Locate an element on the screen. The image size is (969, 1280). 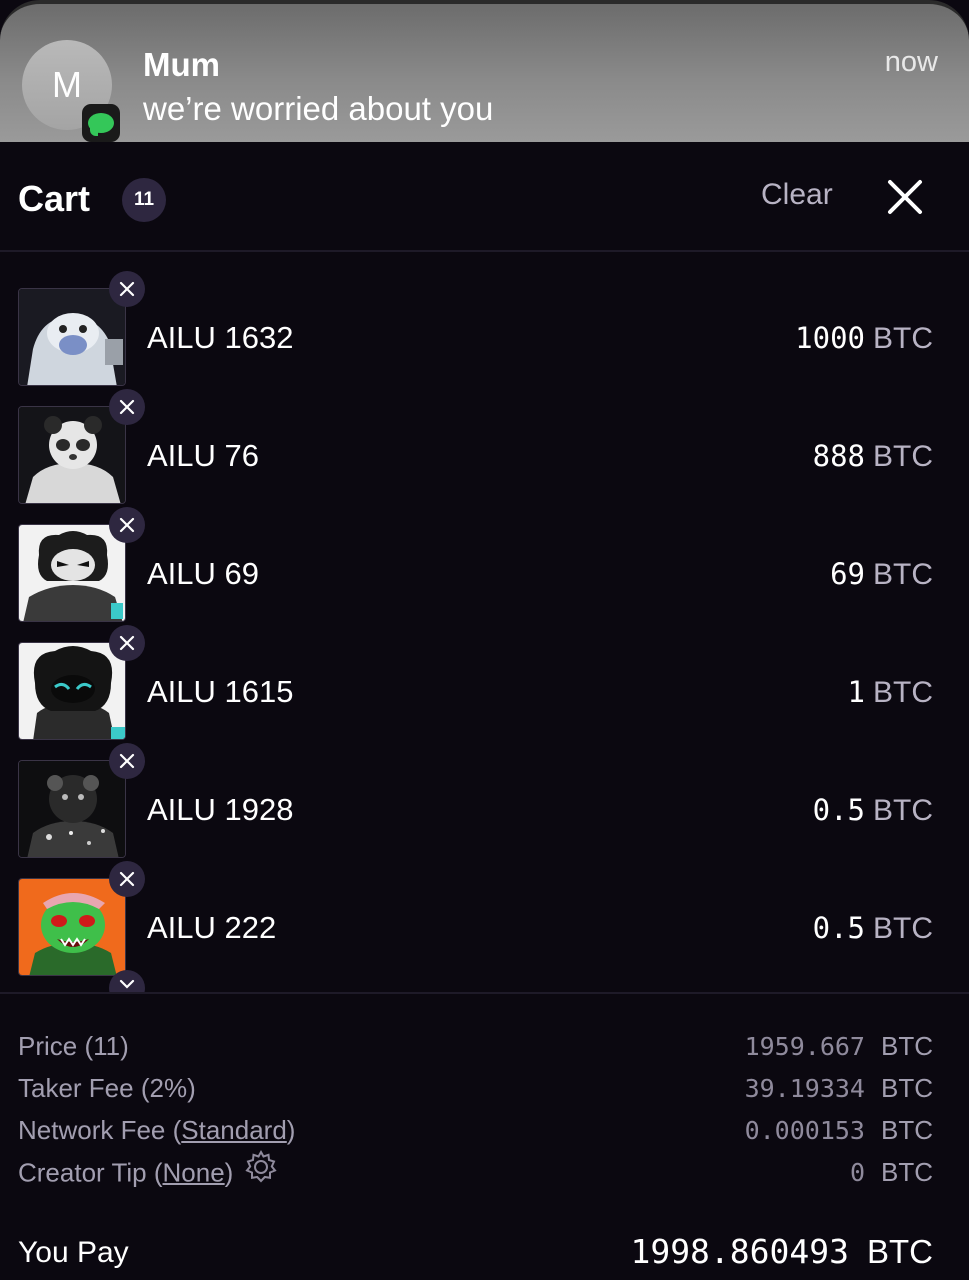
cart-item: AILU 1615 1 BTC is located at coordinates (484, 673).